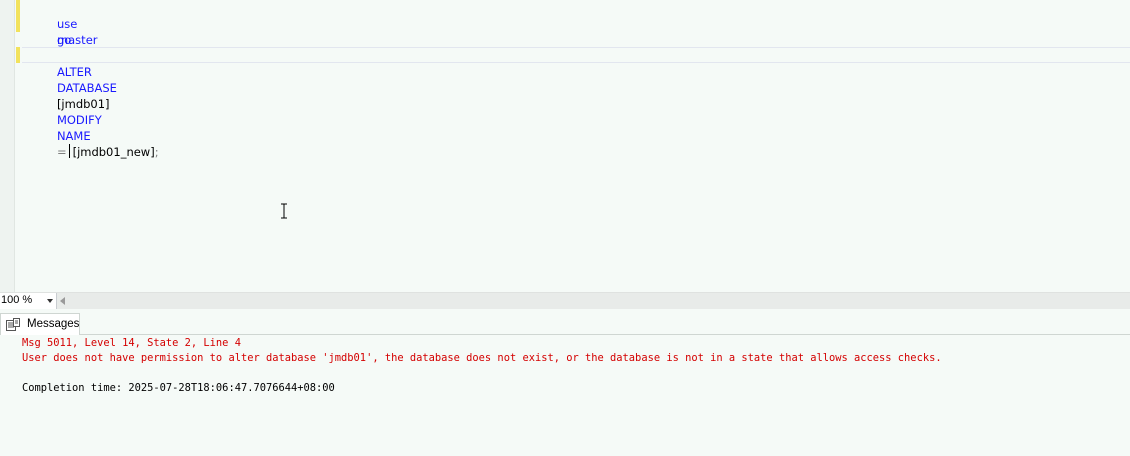 This screenshot has width=1130, height=456. What do you see at coordinates (64, 40) in the screenshot?
I see `sql-keyword: go` at bounding box center [64, 40].